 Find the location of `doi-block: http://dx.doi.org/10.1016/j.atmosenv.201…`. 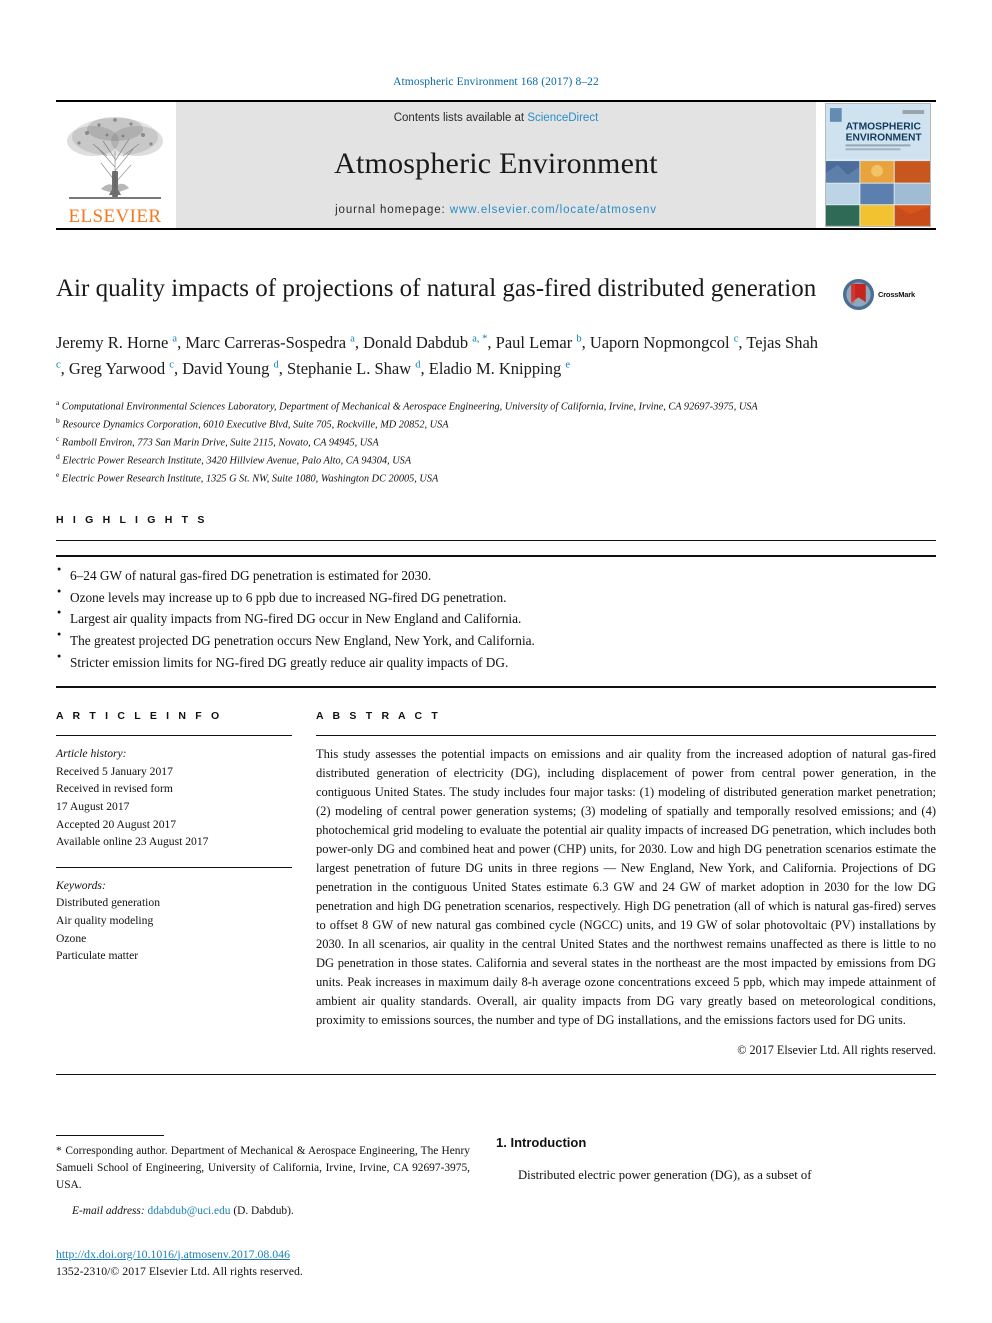

doi-block: http://dx.doi.org/10.1016/j.atmosenv.201… is located at coordinates (263, 1263).